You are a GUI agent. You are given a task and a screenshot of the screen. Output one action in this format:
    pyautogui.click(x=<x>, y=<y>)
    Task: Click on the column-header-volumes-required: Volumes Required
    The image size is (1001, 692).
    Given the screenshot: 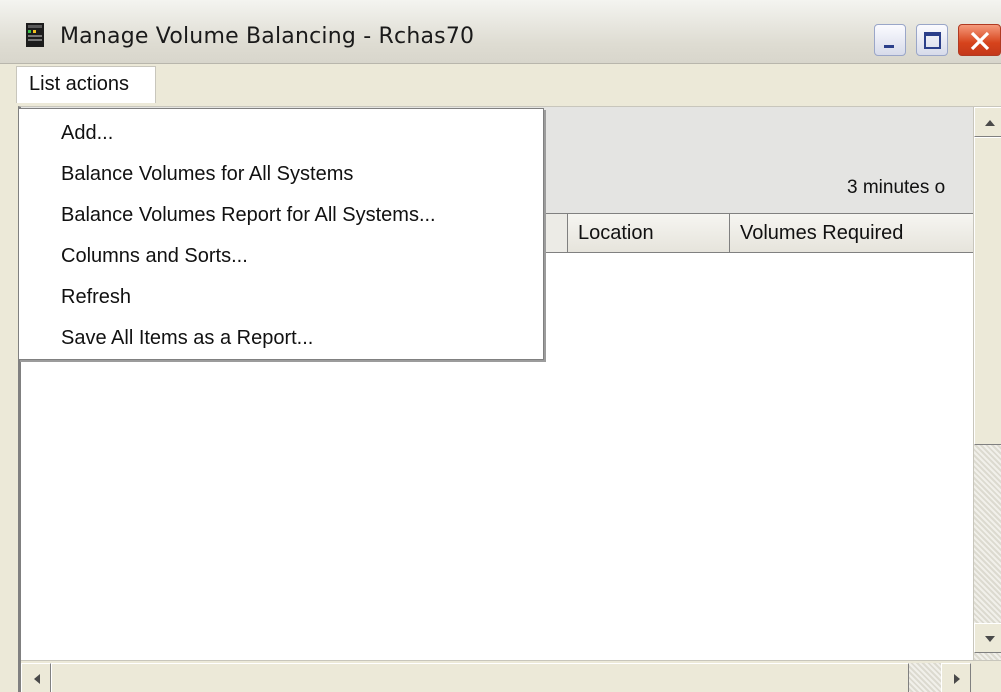 What is the action you would take?
    pyautogui.click(x=851, y=233)
    